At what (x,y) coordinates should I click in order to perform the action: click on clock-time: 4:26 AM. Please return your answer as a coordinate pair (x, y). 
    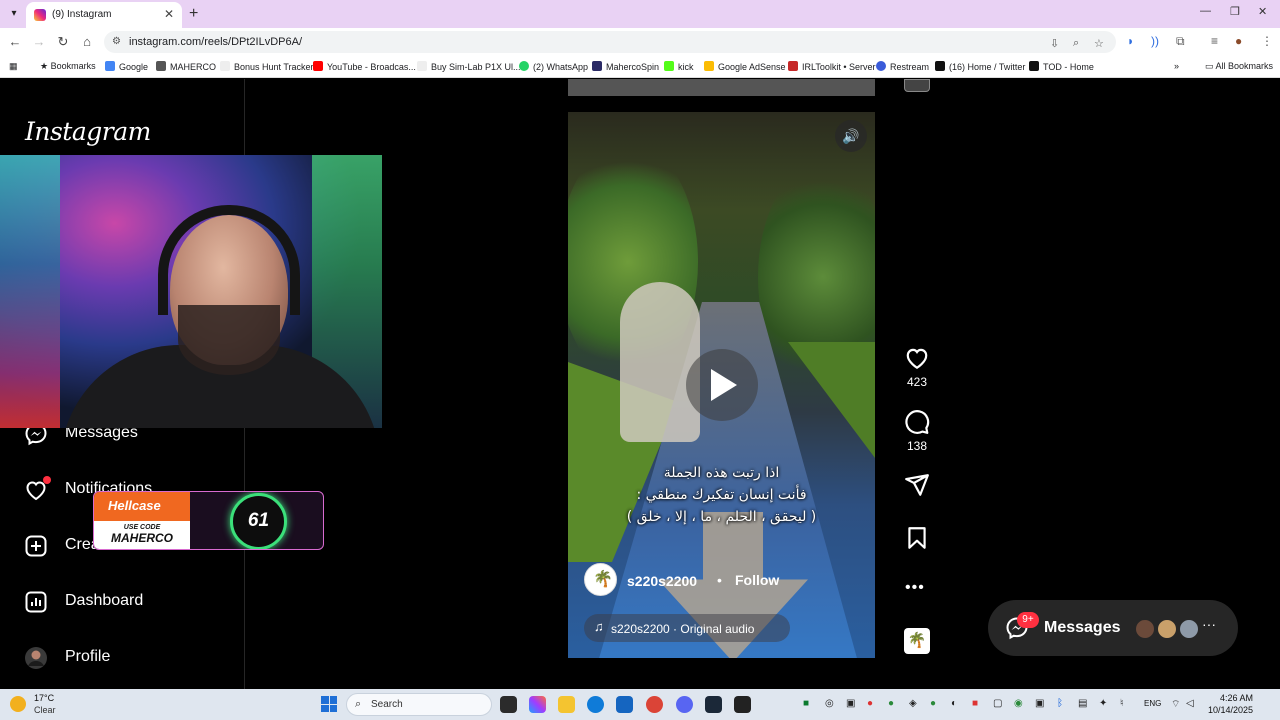
    Looking at the image, I should click on (1231, 698).